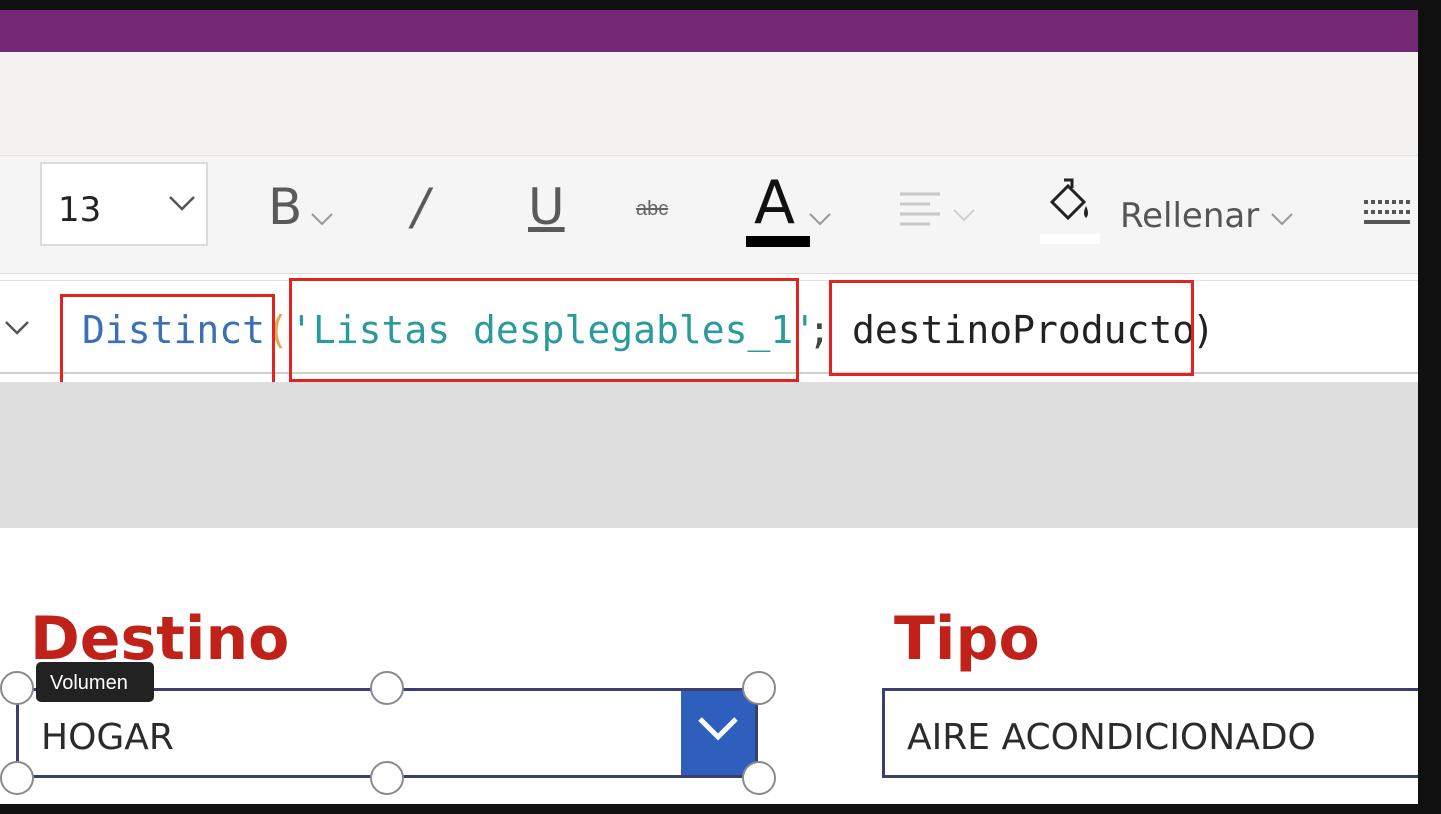  Describe the element at coordinates (95, 682) in the screenshot. I see `tooltip: Volumen` at that location.